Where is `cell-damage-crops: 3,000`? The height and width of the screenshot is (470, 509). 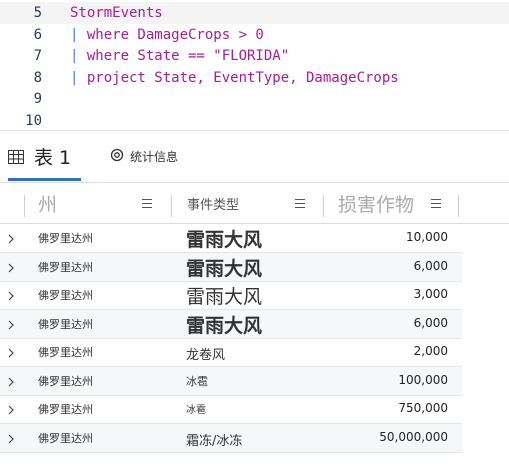 cell-damage-crops: 3,000 is located at coordinates (430, 294).